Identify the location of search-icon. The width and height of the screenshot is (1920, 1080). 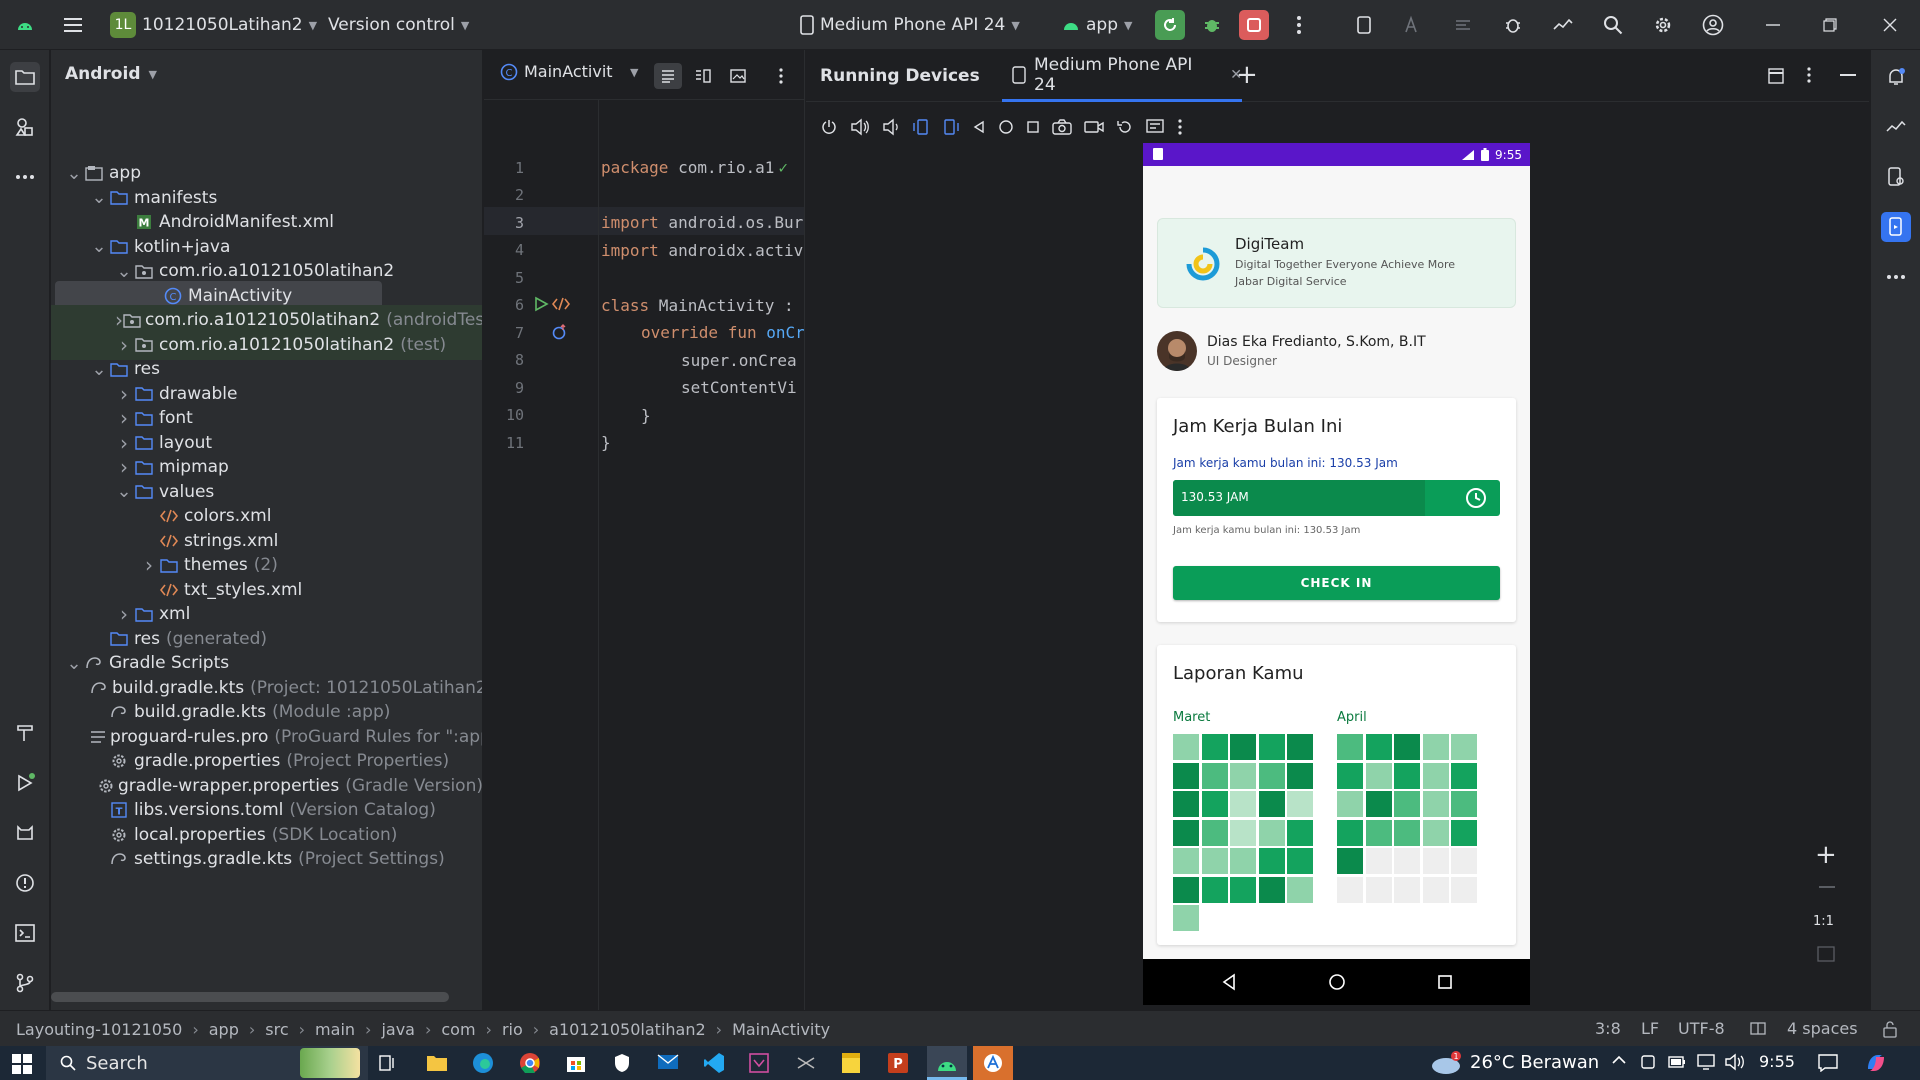
(1613, 25).